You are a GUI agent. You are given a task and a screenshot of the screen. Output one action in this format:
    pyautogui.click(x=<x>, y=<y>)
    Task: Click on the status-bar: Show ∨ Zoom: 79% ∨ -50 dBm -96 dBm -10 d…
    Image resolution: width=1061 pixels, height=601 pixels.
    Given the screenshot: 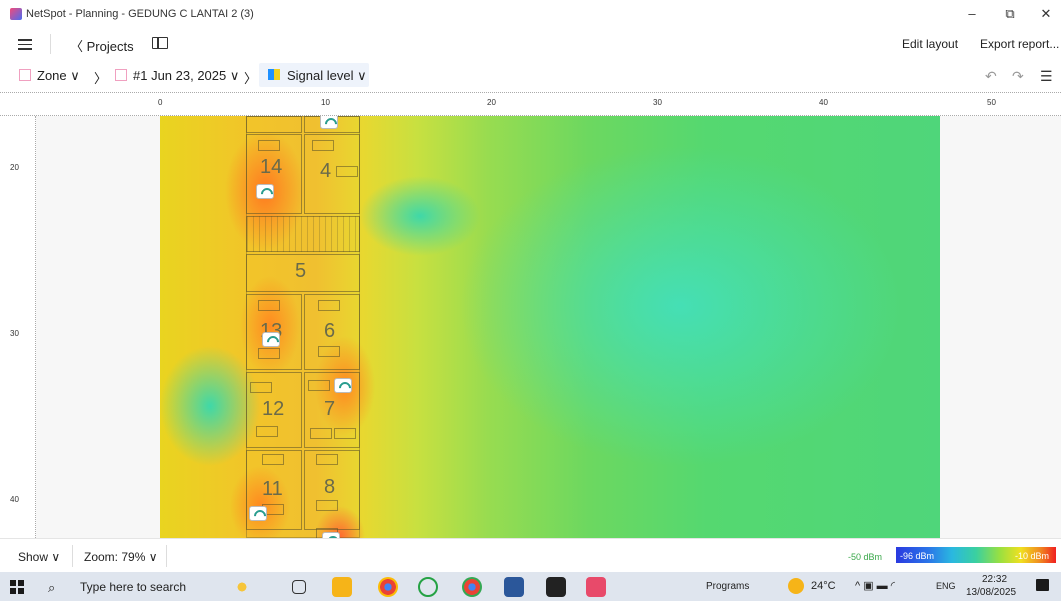 What is the action you would take?
    pyautogui.click(x=530, y=555)
    